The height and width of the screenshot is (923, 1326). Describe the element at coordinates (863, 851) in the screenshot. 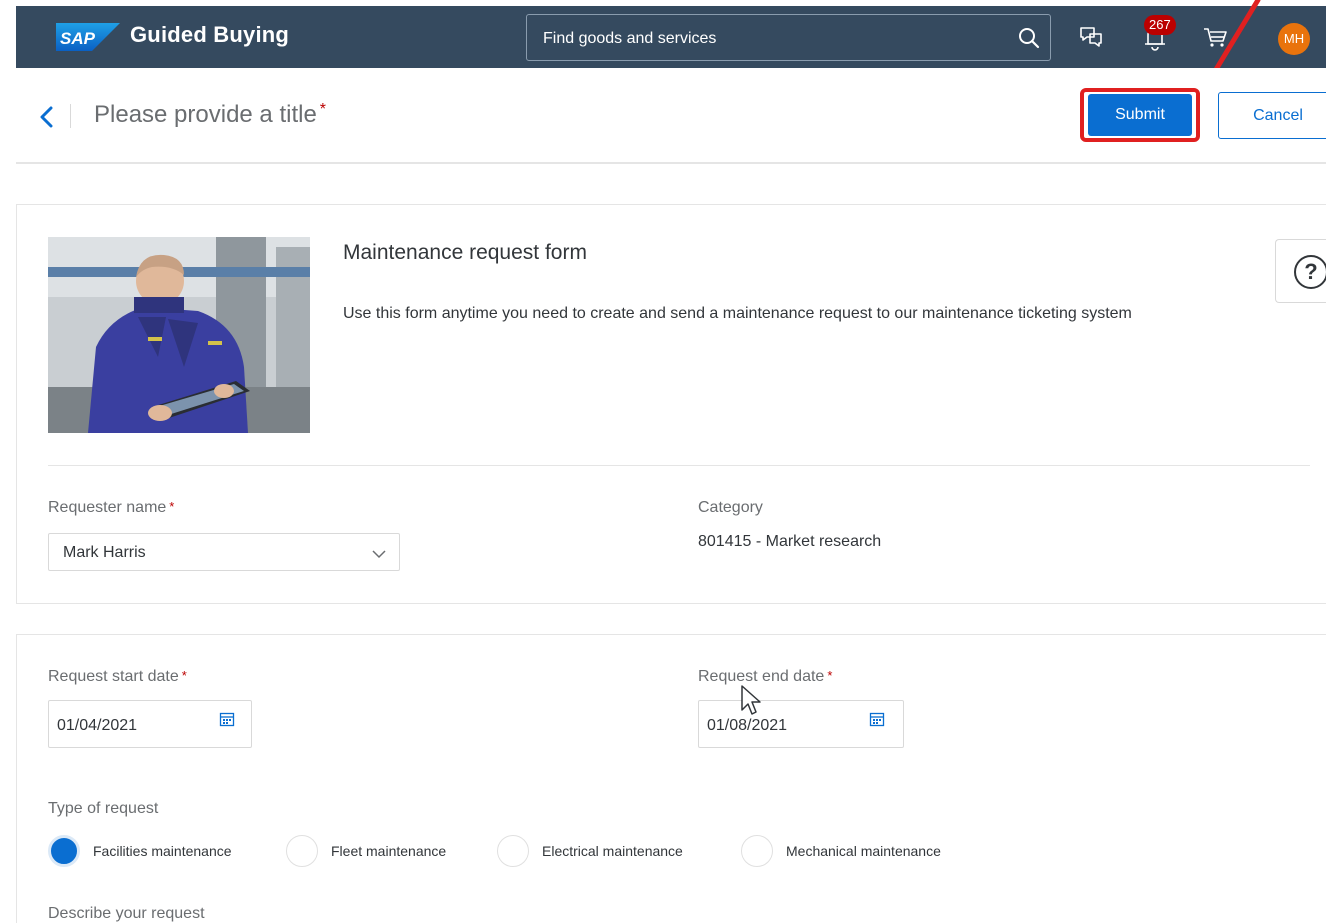

I see `radio-label: Mechanical maintenance` at that location.